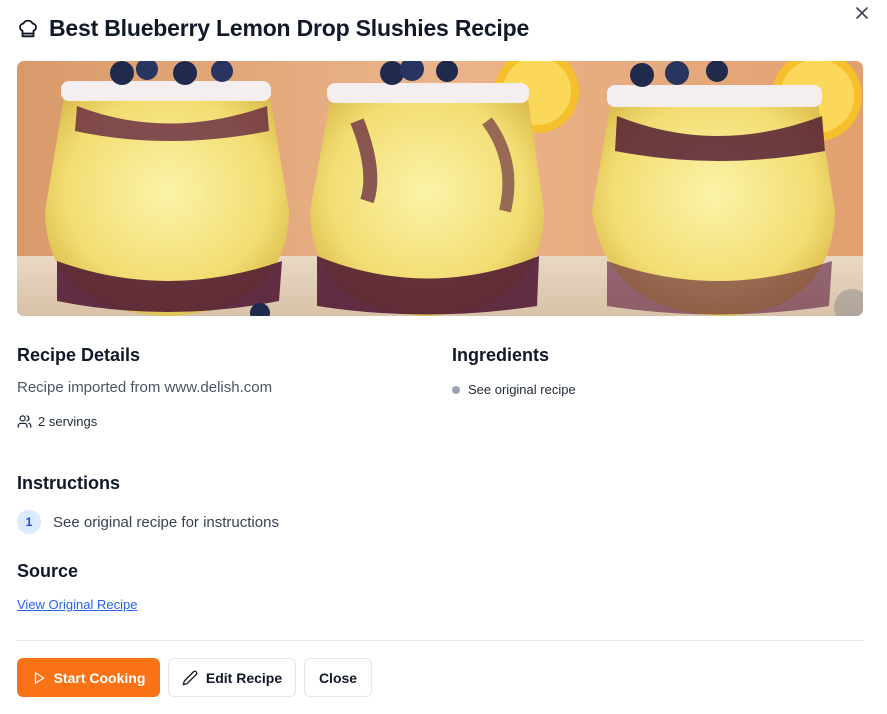  Describe the element at coordinates (456, 389) in the screenshot. I see `bullet-icon` at that location.